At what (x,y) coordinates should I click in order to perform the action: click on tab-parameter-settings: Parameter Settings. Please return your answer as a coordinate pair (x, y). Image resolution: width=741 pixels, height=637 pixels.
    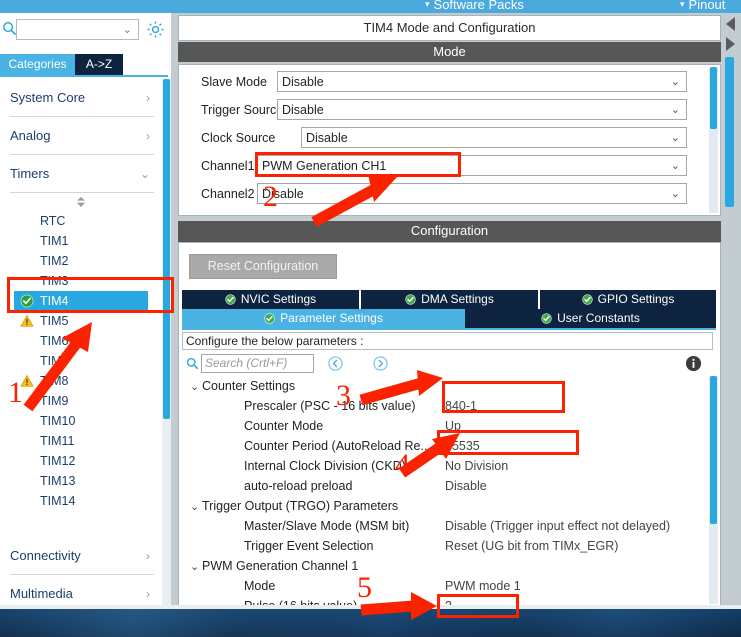
    Looking at the image, I should click on (323, 318).